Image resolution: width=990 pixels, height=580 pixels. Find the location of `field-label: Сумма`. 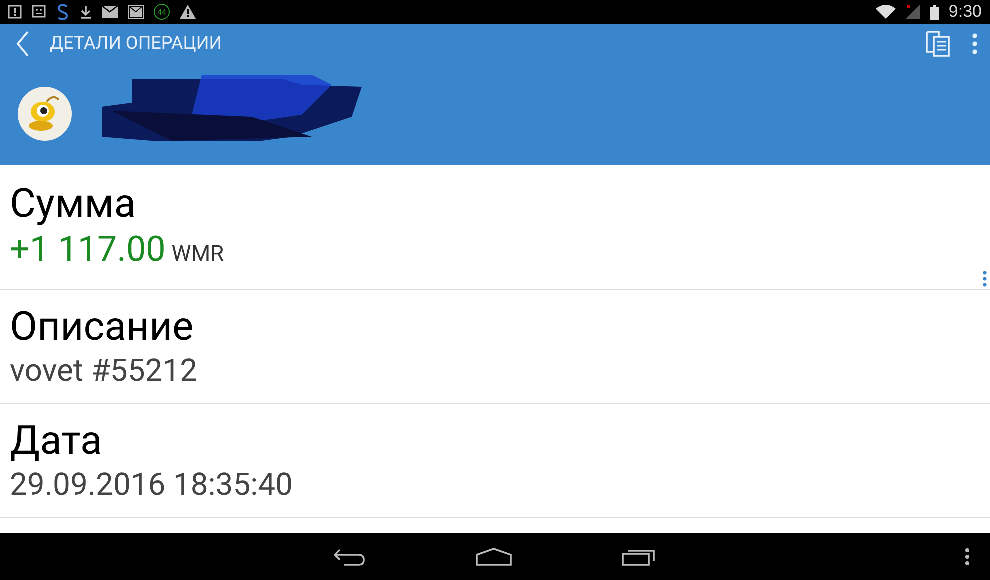

field-label: Сумма is located at coordinates (74, 204).